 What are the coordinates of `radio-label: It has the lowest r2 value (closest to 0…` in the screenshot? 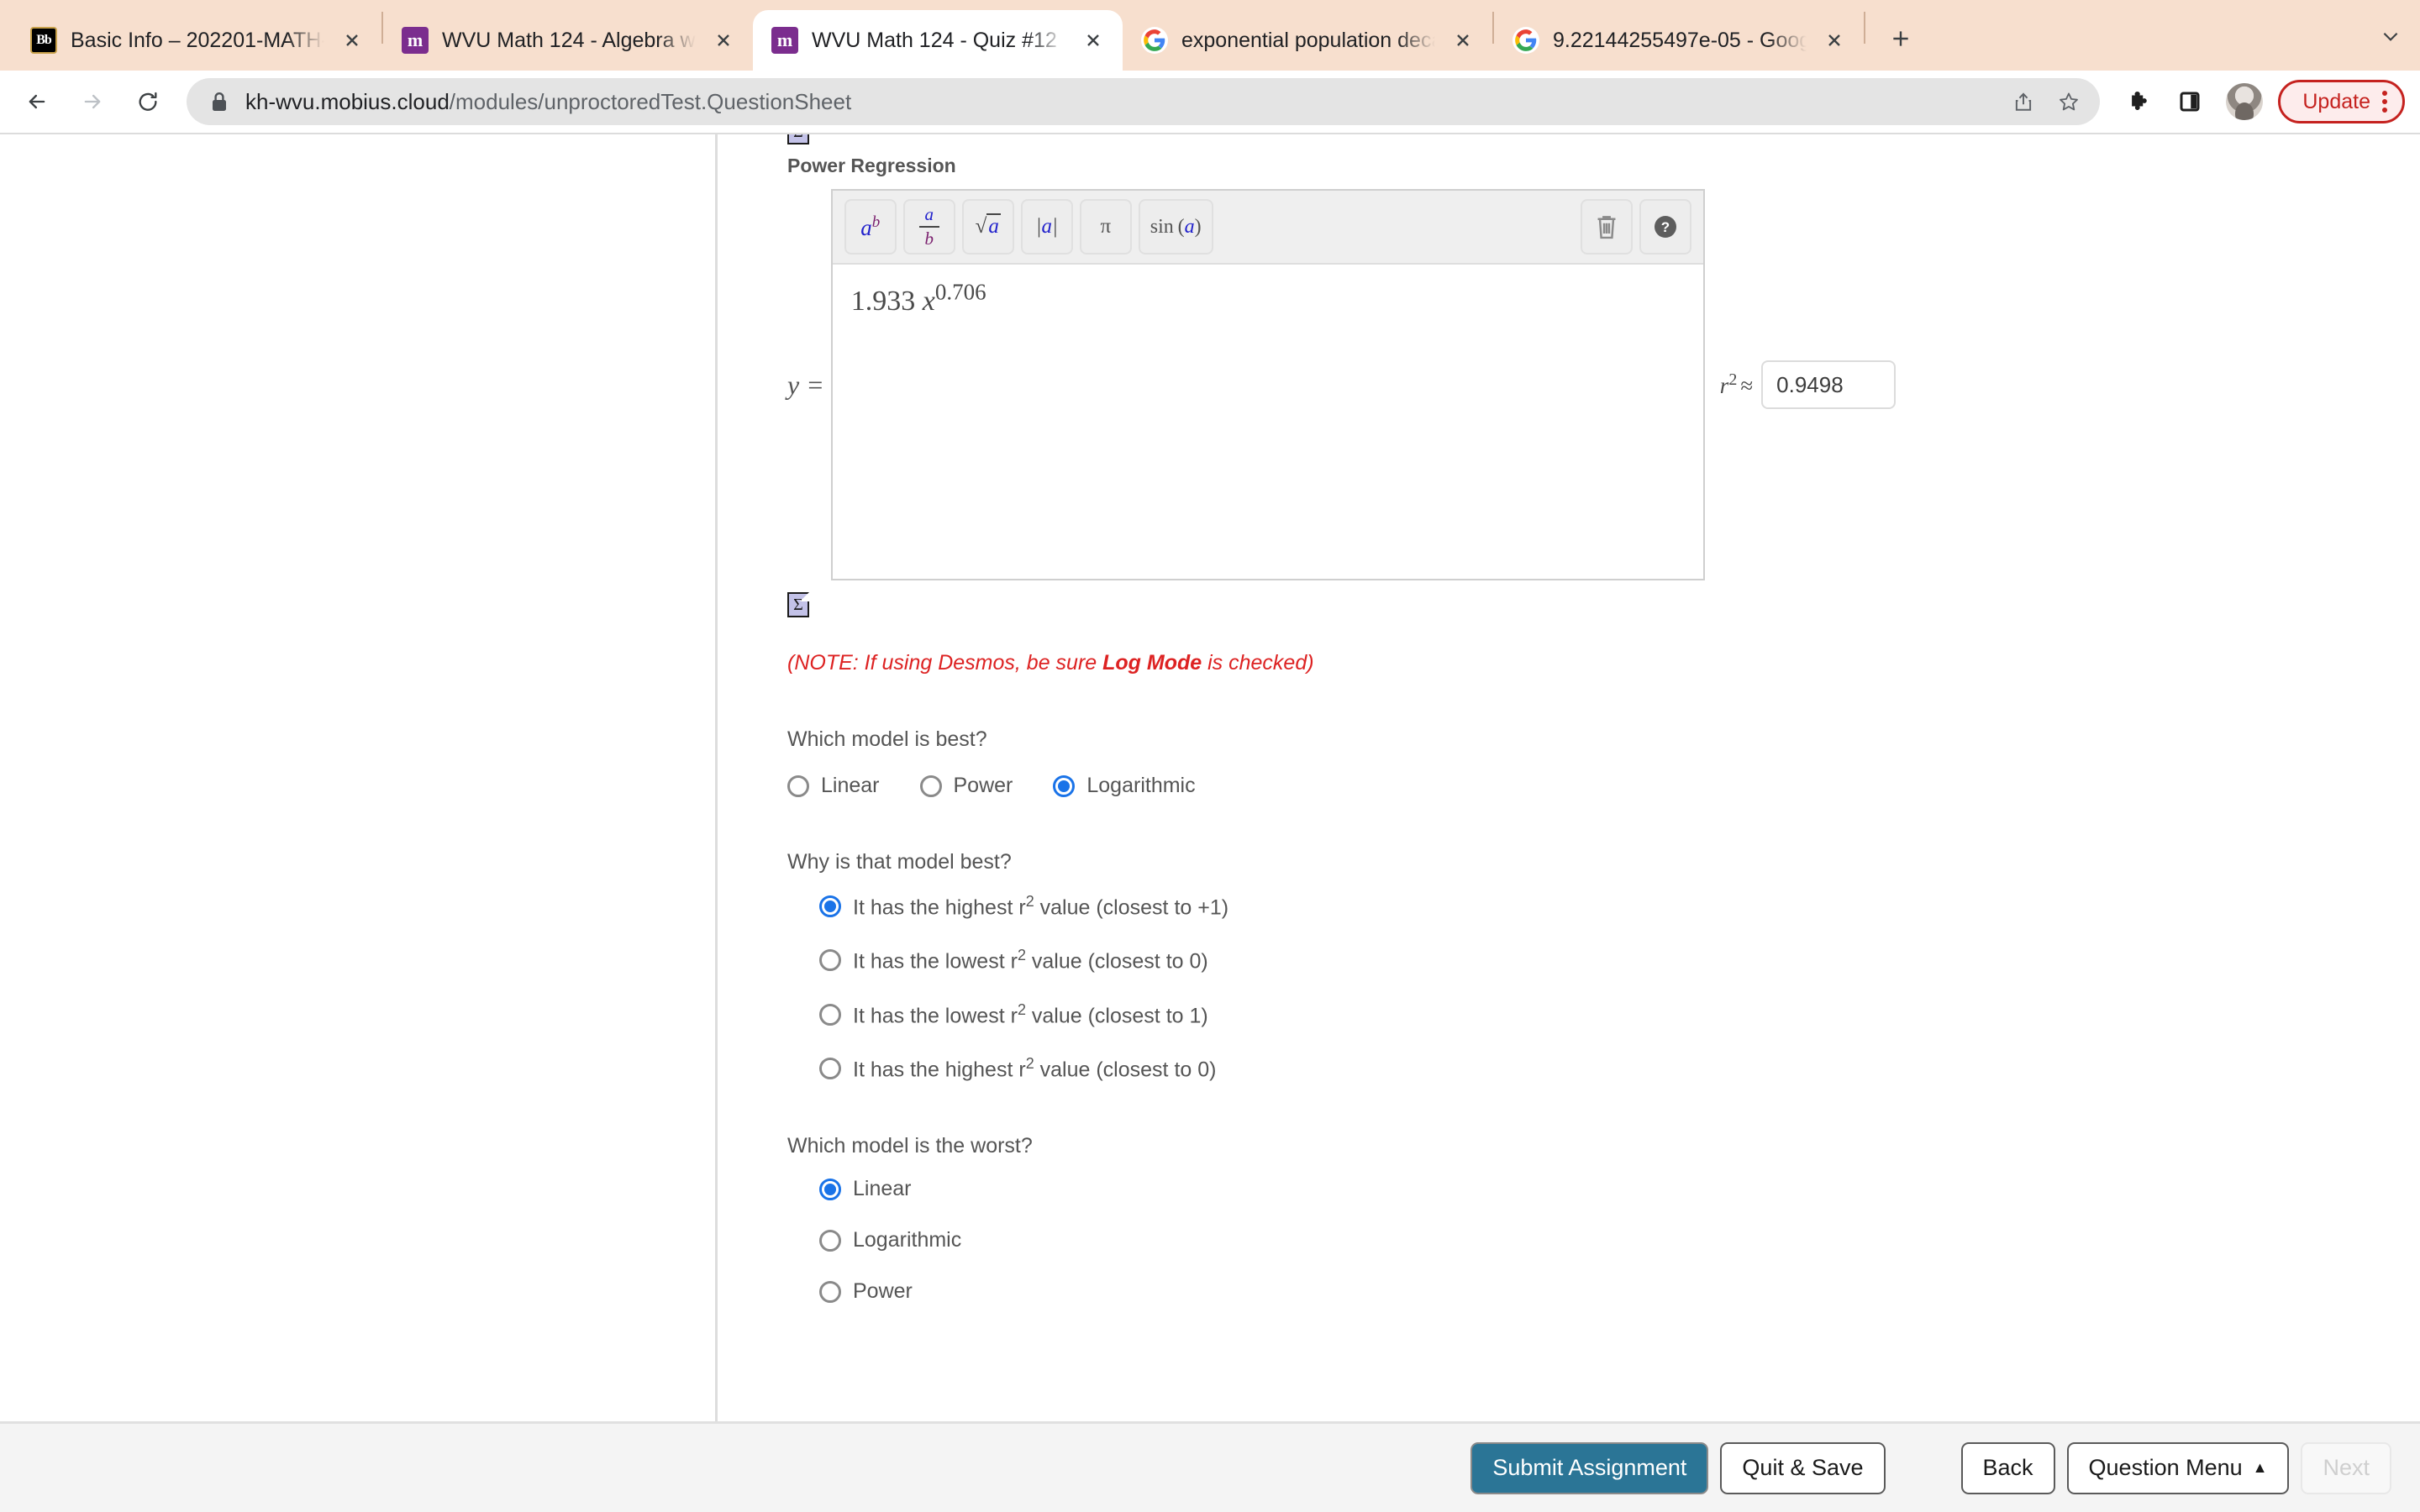 It's located at (1030, 960).